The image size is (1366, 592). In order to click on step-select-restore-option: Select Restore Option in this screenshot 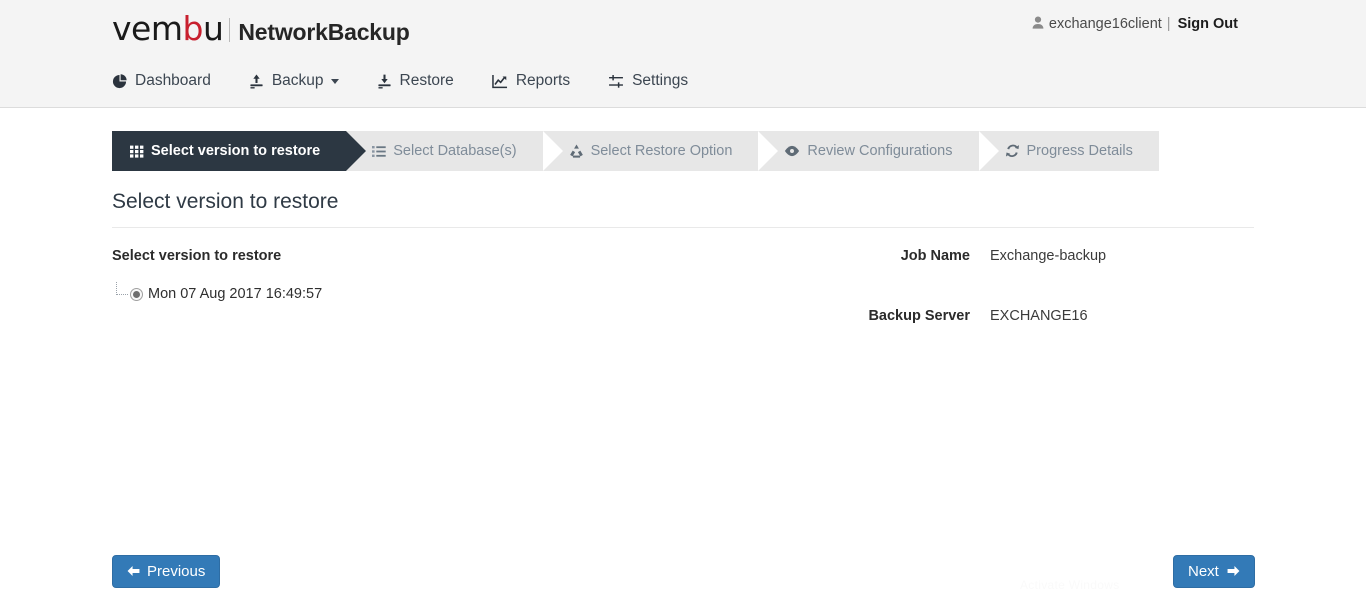, I will do `click(660, 151)`.